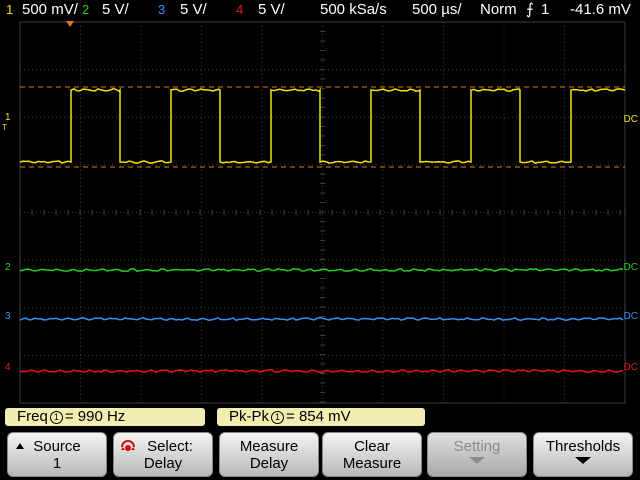 This screenshot has width=640, height=480. What do you see at coordinates (10, 9) in the screenshot?
I see `ch1-number: 1` at bounding box center [10, 9].